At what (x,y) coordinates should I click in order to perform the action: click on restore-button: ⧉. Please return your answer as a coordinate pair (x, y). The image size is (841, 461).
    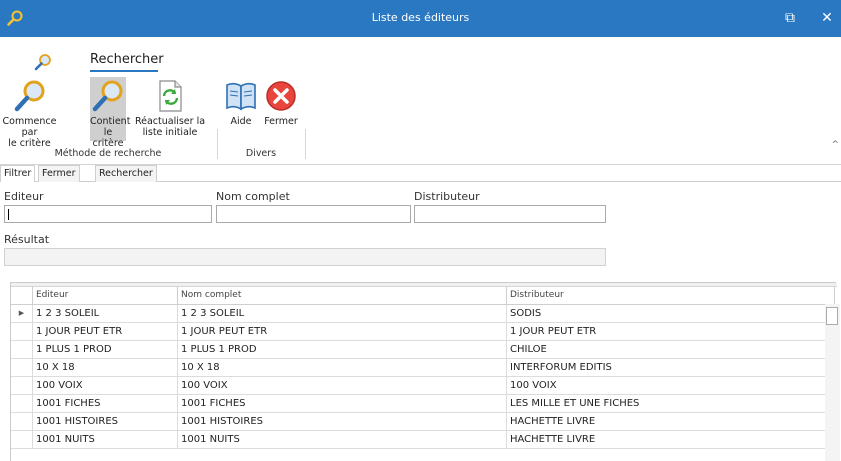
    Looking at the image, I should click on (790, 18).